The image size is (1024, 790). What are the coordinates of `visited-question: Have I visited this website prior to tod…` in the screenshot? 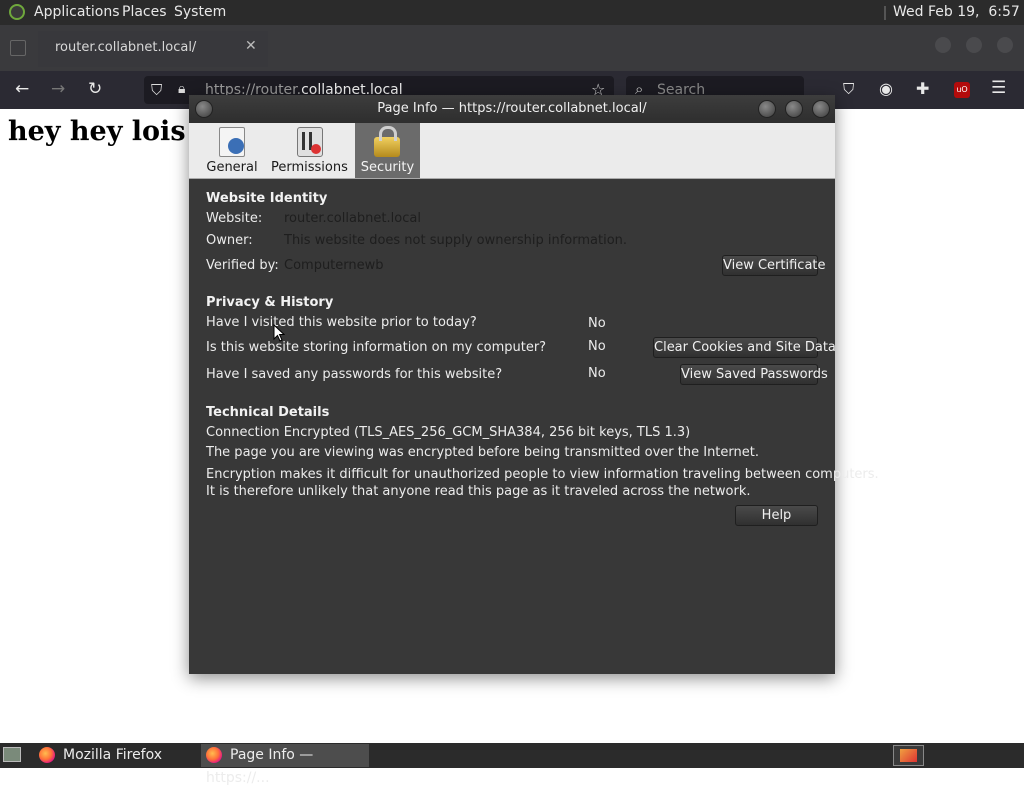 It's located at (341, 322).